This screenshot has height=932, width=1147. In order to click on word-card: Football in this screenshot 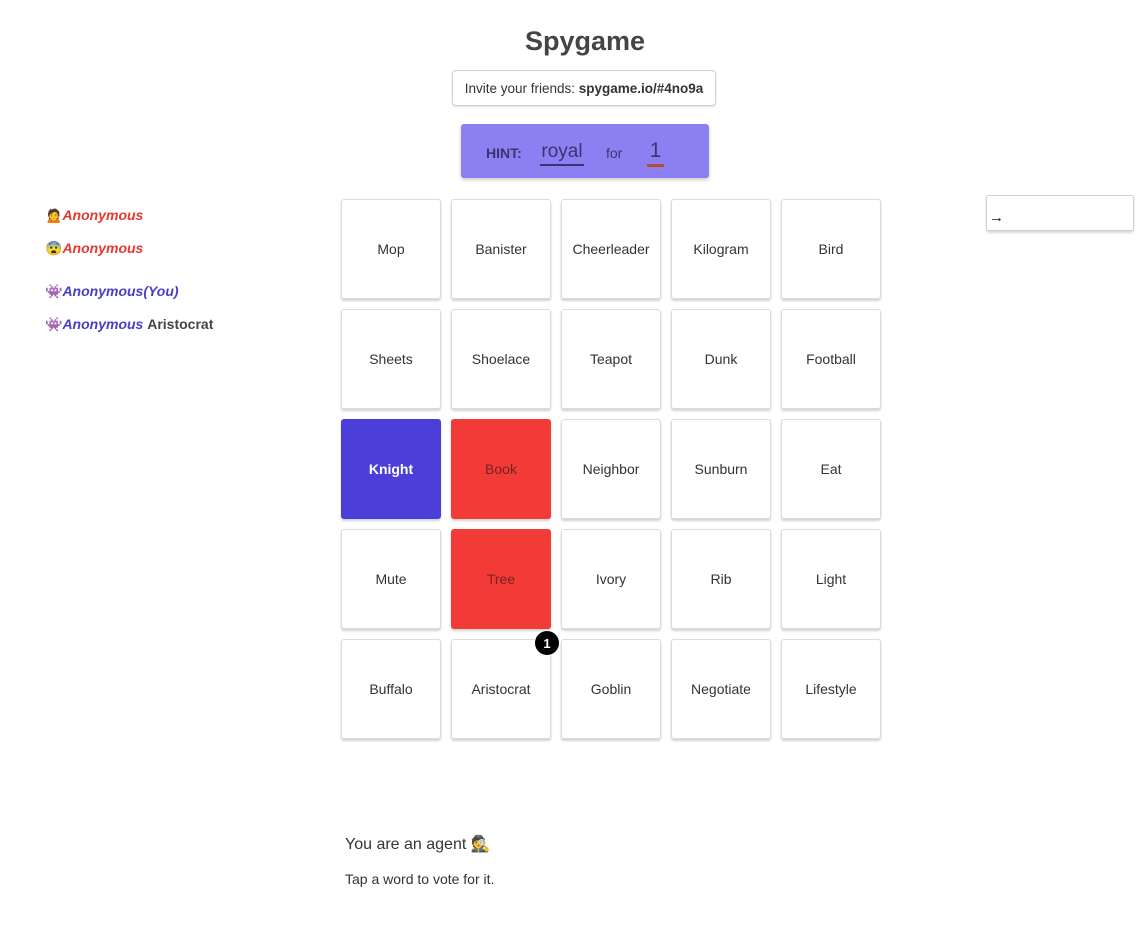, I will do `click(831, 359)`.